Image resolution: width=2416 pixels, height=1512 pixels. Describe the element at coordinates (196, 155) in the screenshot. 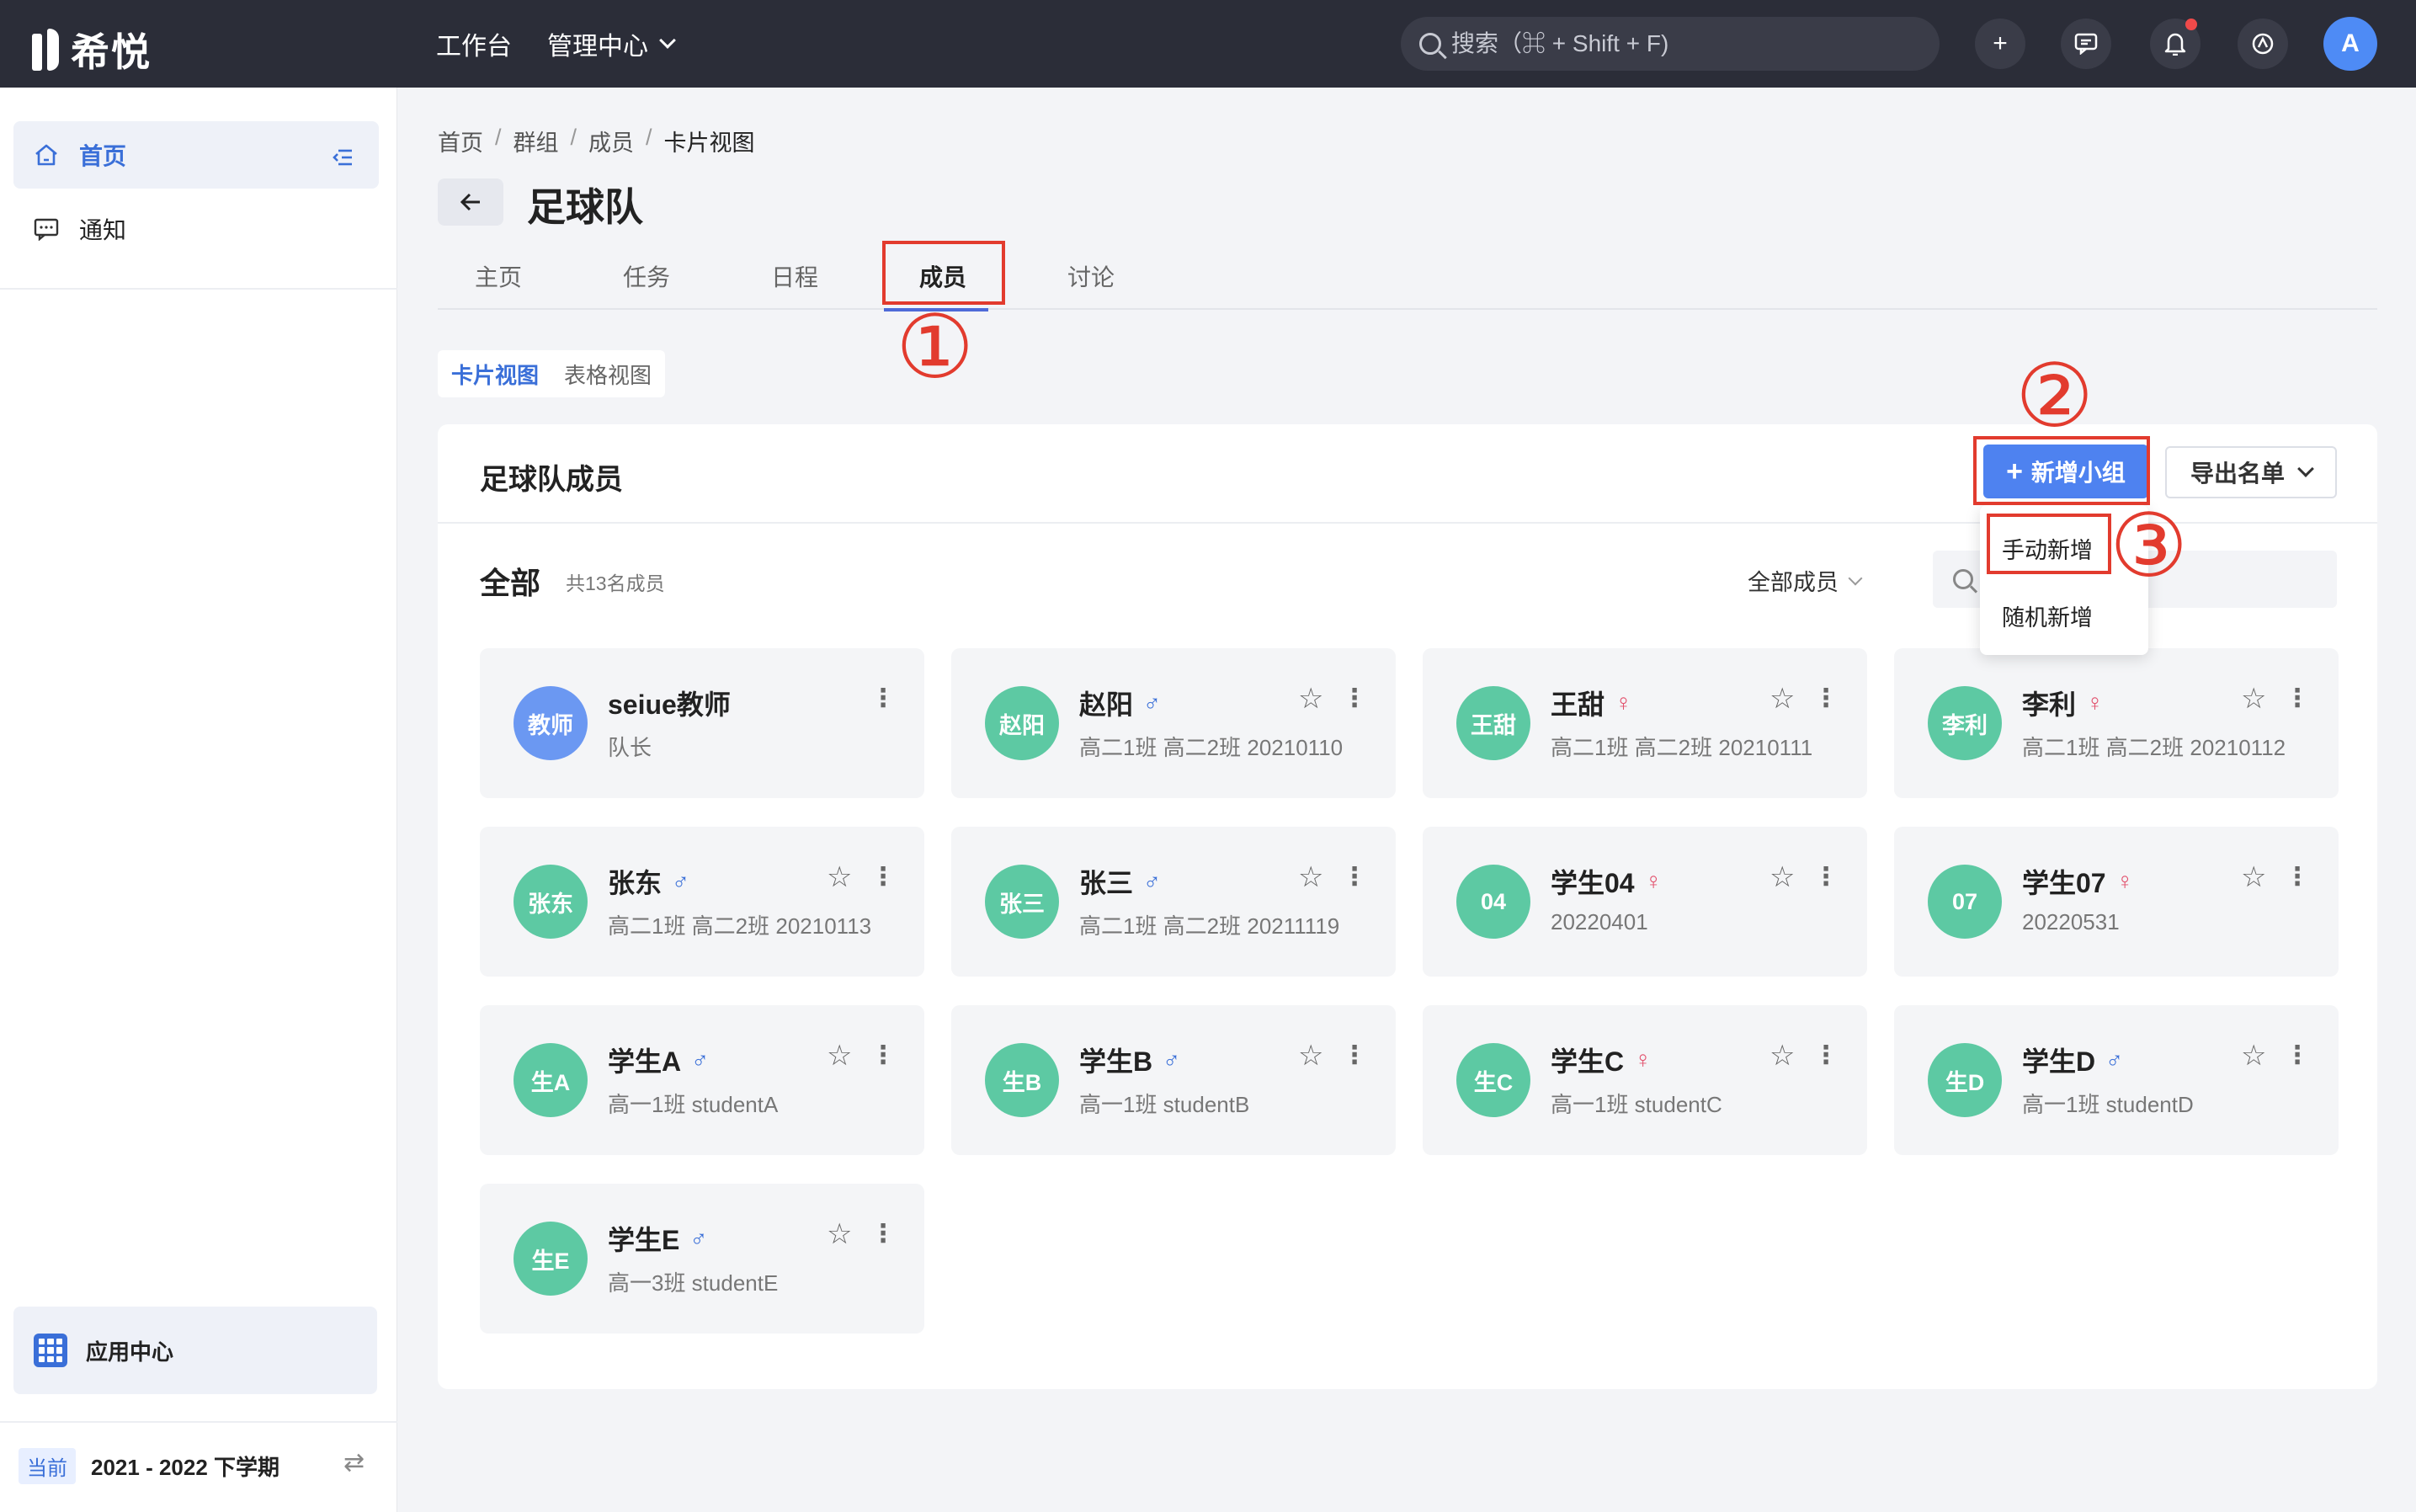

I see `sidebar-item-home: 首页` at that location.